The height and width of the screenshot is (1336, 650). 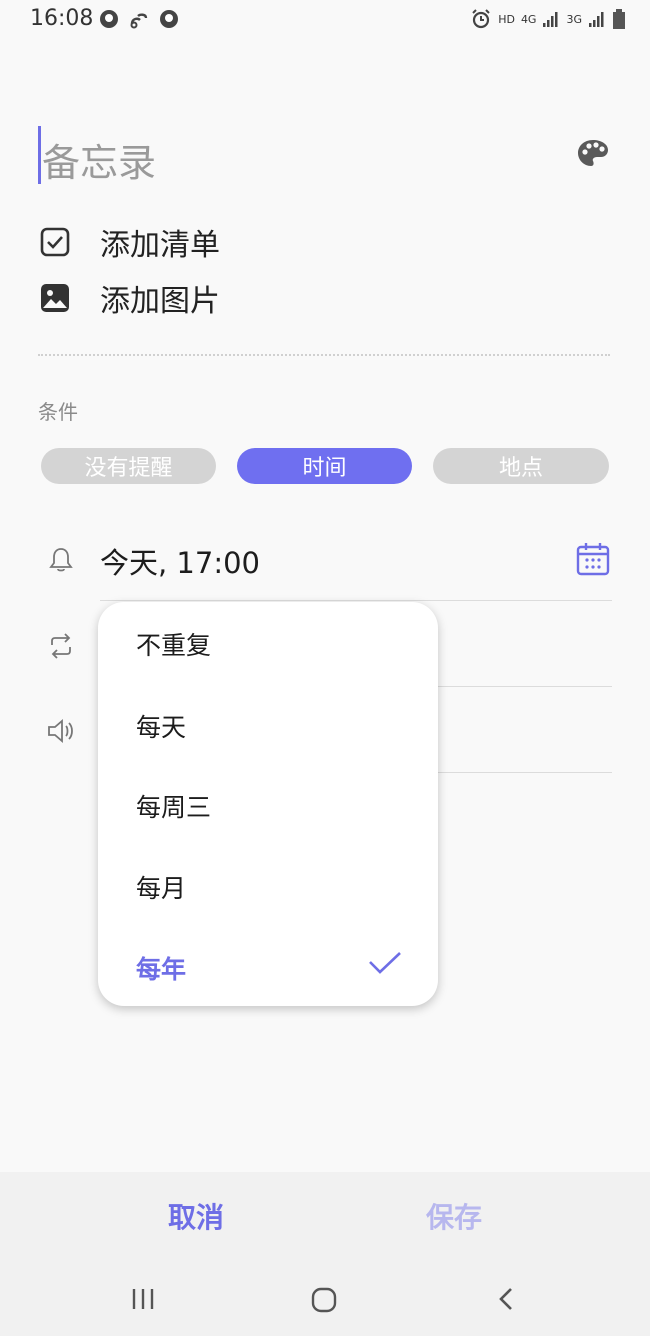 I want to click on add-image-button: 添加图片, so click(x=130, y=298).